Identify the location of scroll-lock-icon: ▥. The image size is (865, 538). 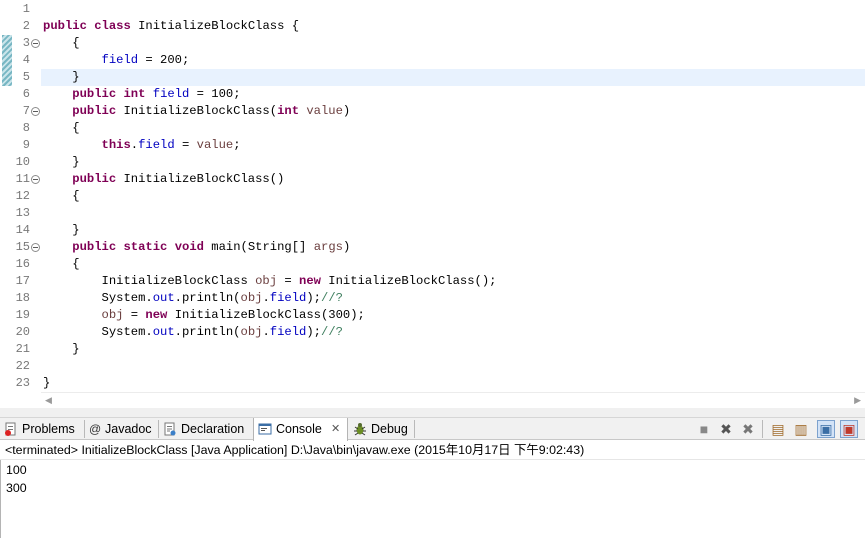
(801, 429).